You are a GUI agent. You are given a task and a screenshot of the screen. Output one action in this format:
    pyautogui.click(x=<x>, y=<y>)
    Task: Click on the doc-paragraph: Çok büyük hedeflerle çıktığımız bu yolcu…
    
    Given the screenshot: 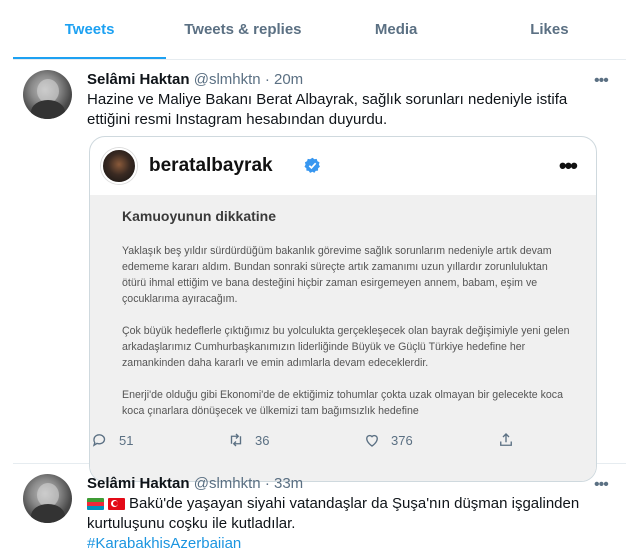 What is the action you would take?
    pyautogui.click(x=346, y=347)
    